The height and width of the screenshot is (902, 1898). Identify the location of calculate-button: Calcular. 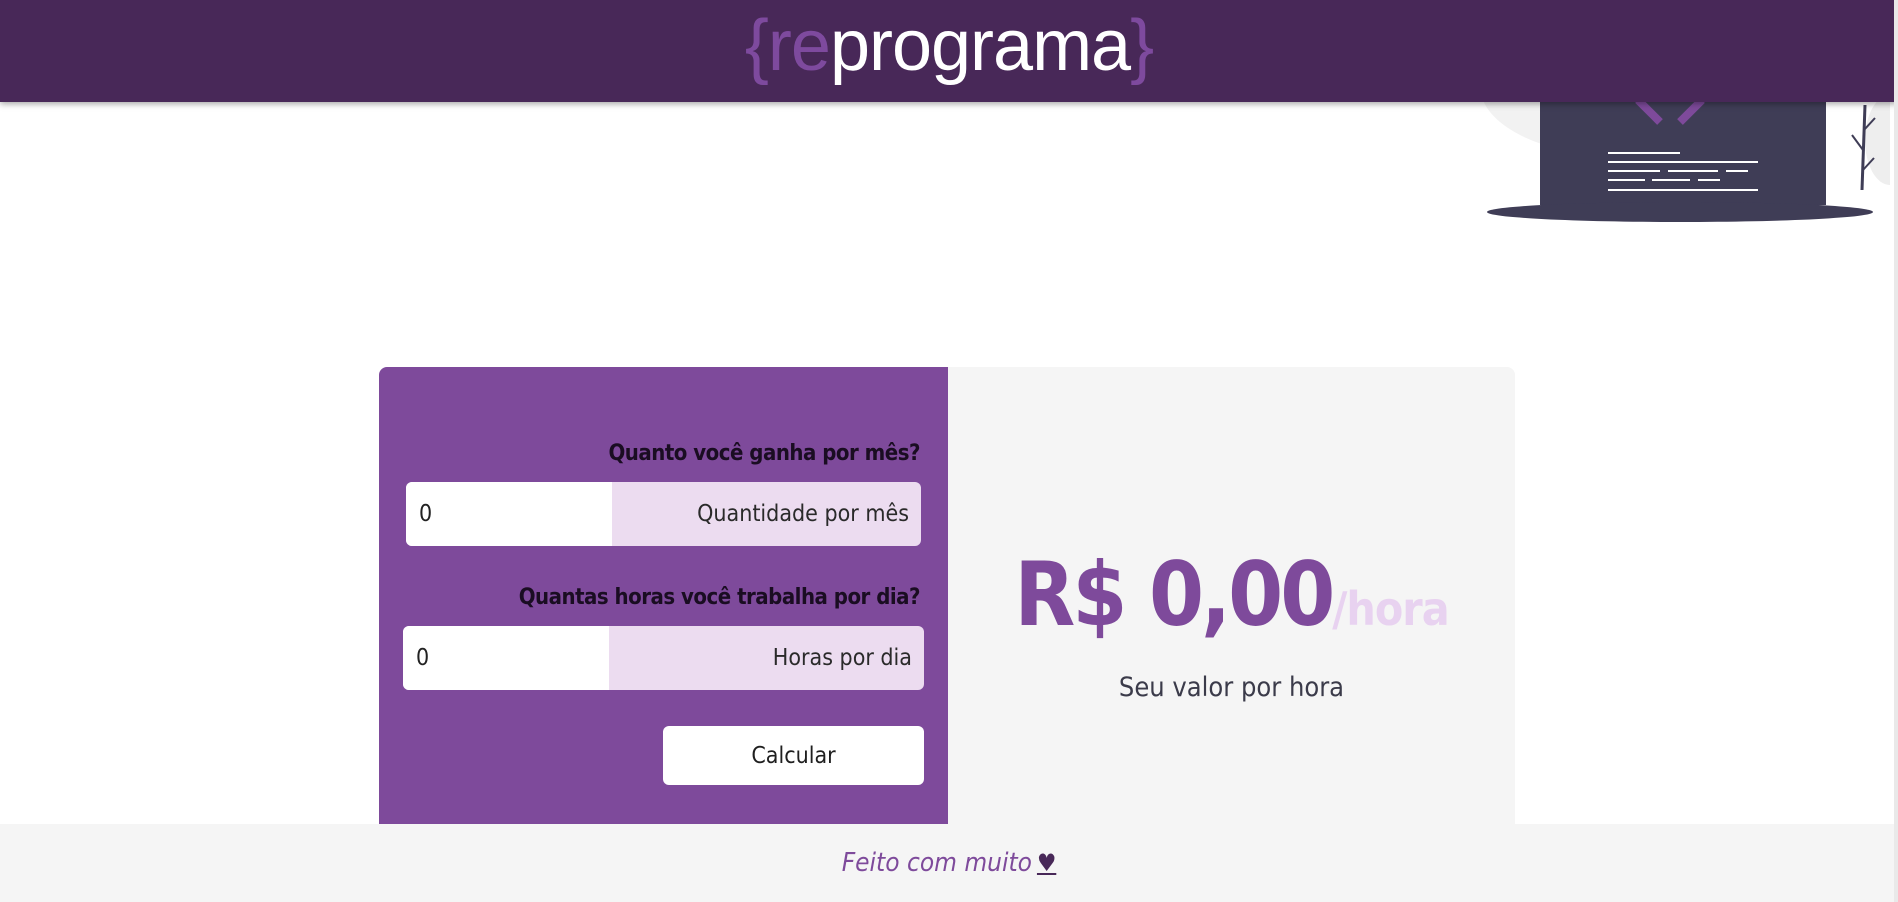
(793, 755).